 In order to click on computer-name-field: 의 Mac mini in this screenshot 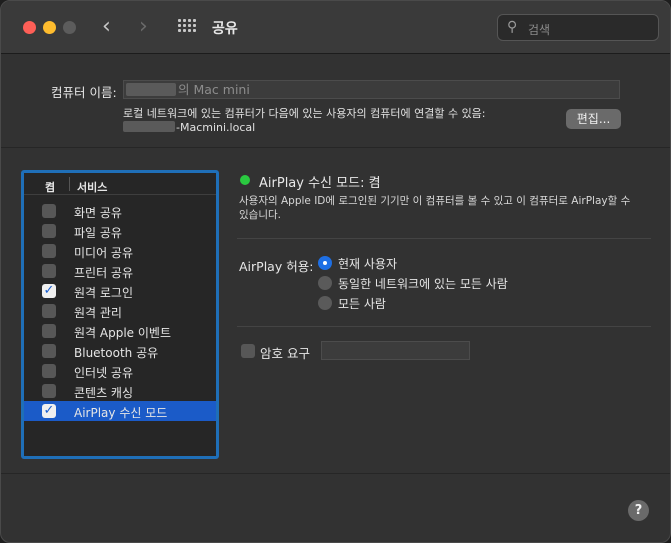, I will do `click(371, 89)`.